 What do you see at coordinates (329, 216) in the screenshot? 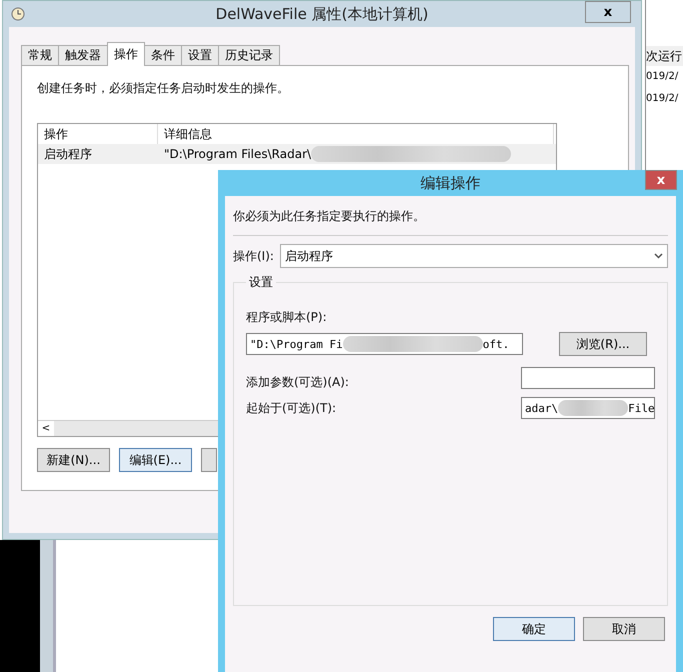
I see `description-text: 你必须为此任务指定要执行的操作。` at bounding box center [329, 216].